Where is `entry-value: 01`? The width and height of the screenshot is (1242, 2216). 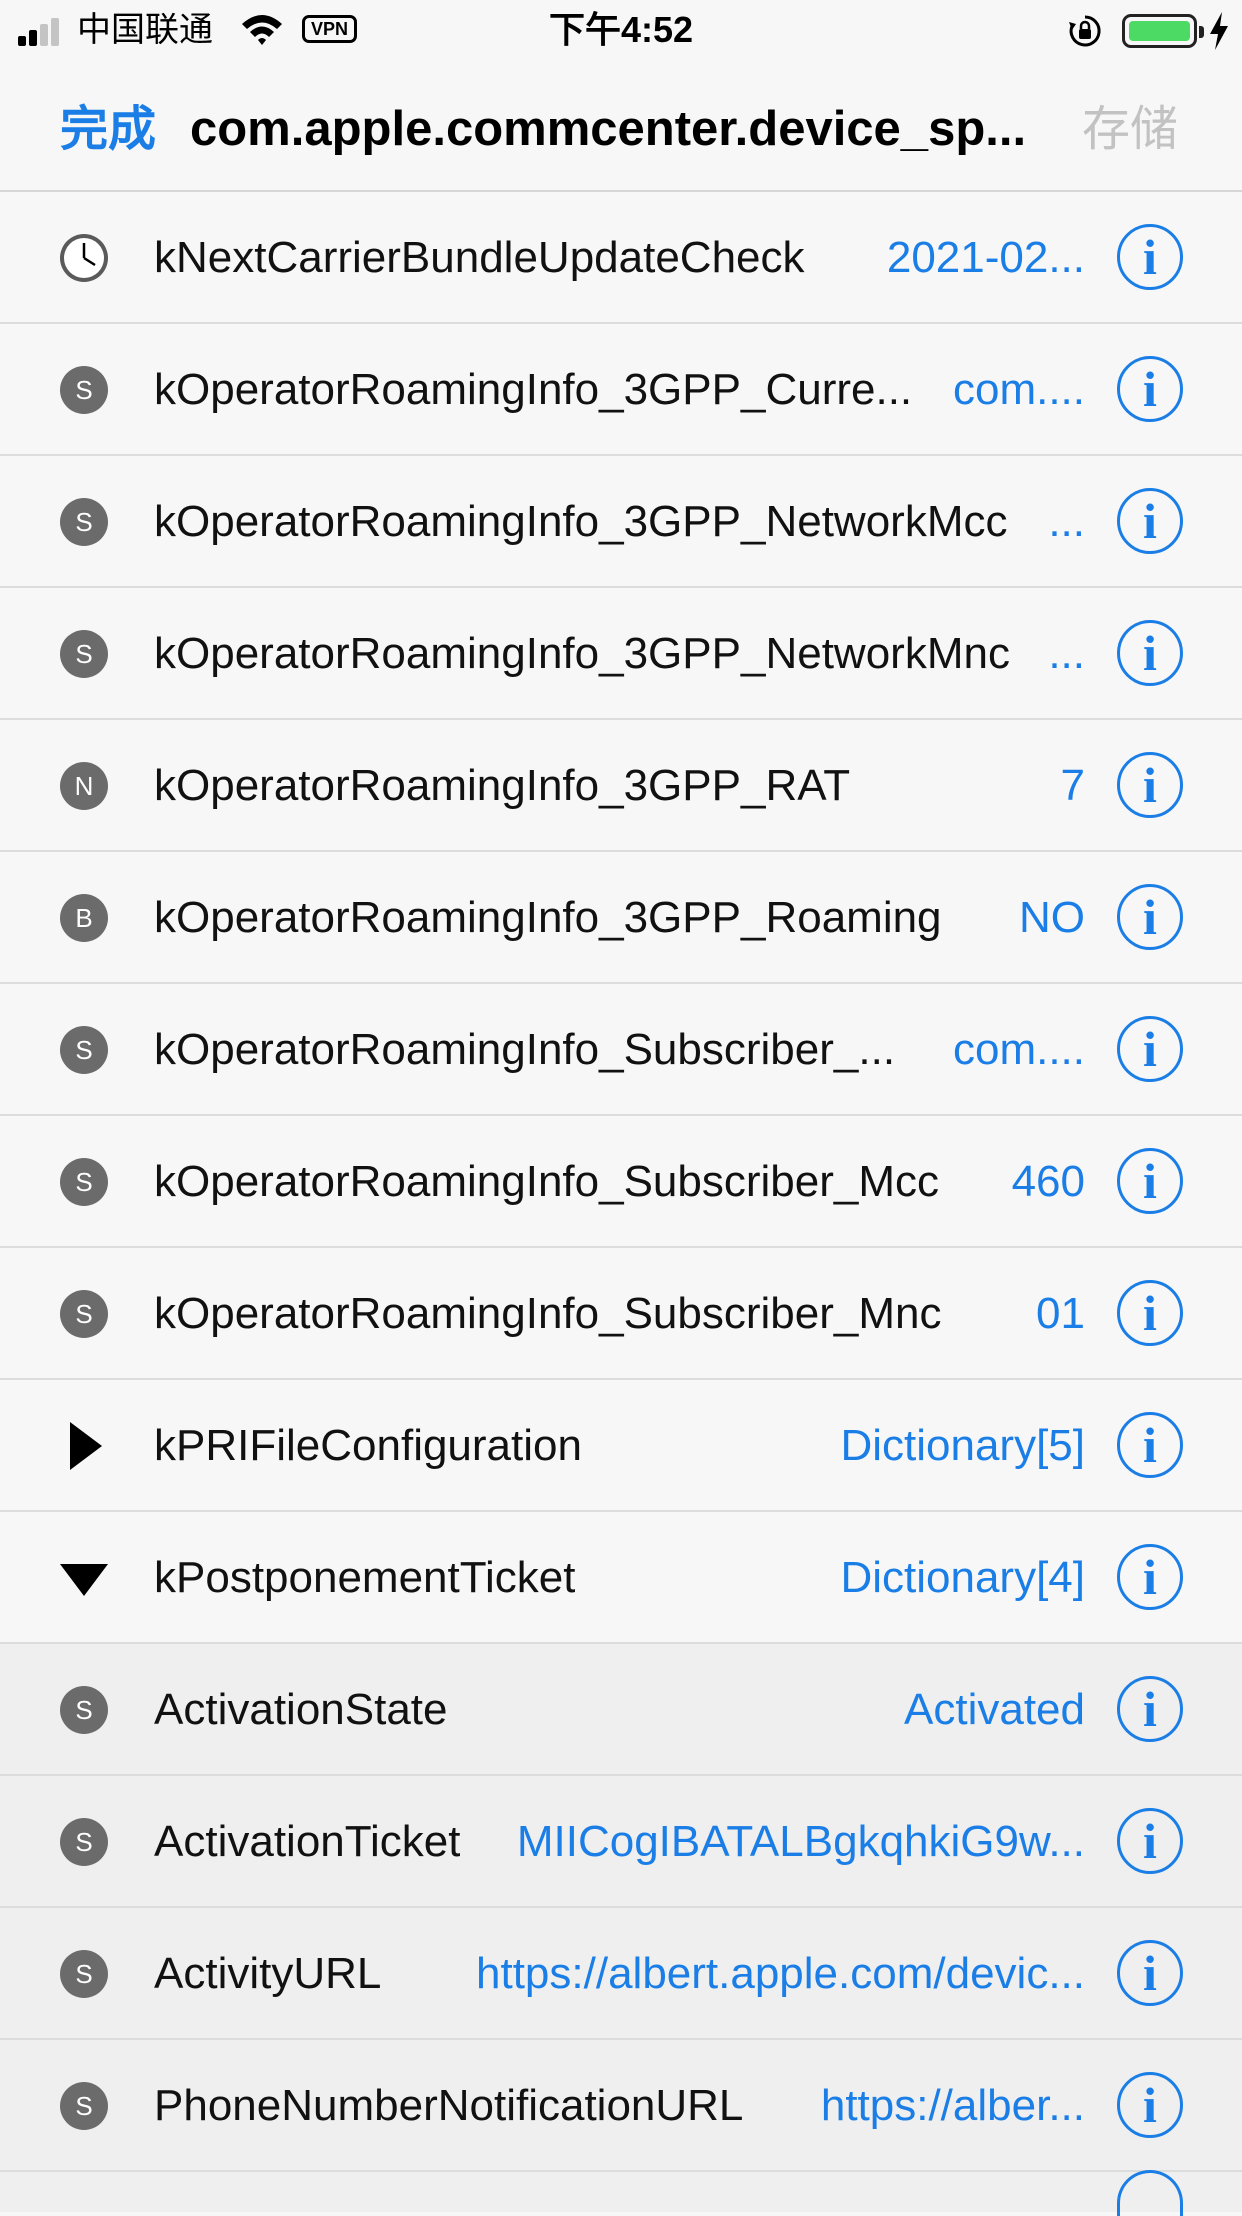 entry-value: 01 is located at coordinates (1060, 1314).